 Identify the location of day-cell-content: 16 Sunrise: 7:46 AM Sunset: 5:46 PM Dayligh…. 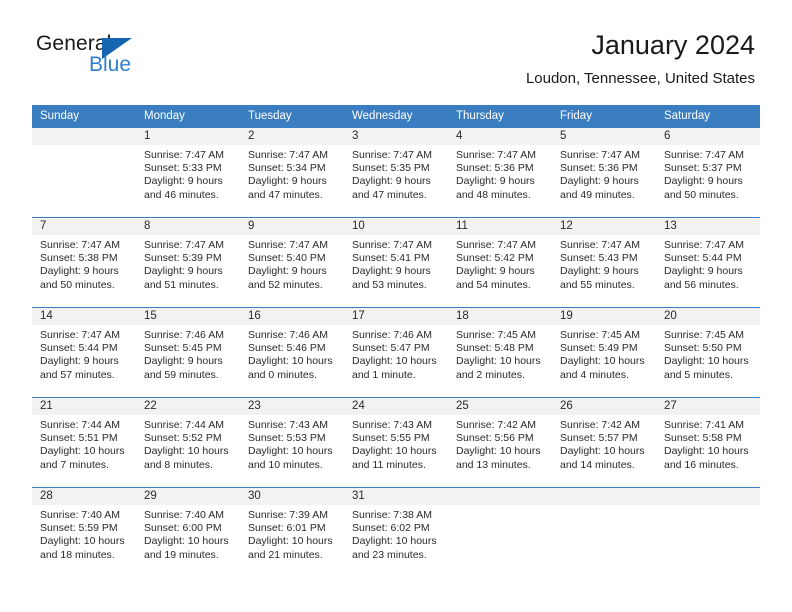
(292, 352).